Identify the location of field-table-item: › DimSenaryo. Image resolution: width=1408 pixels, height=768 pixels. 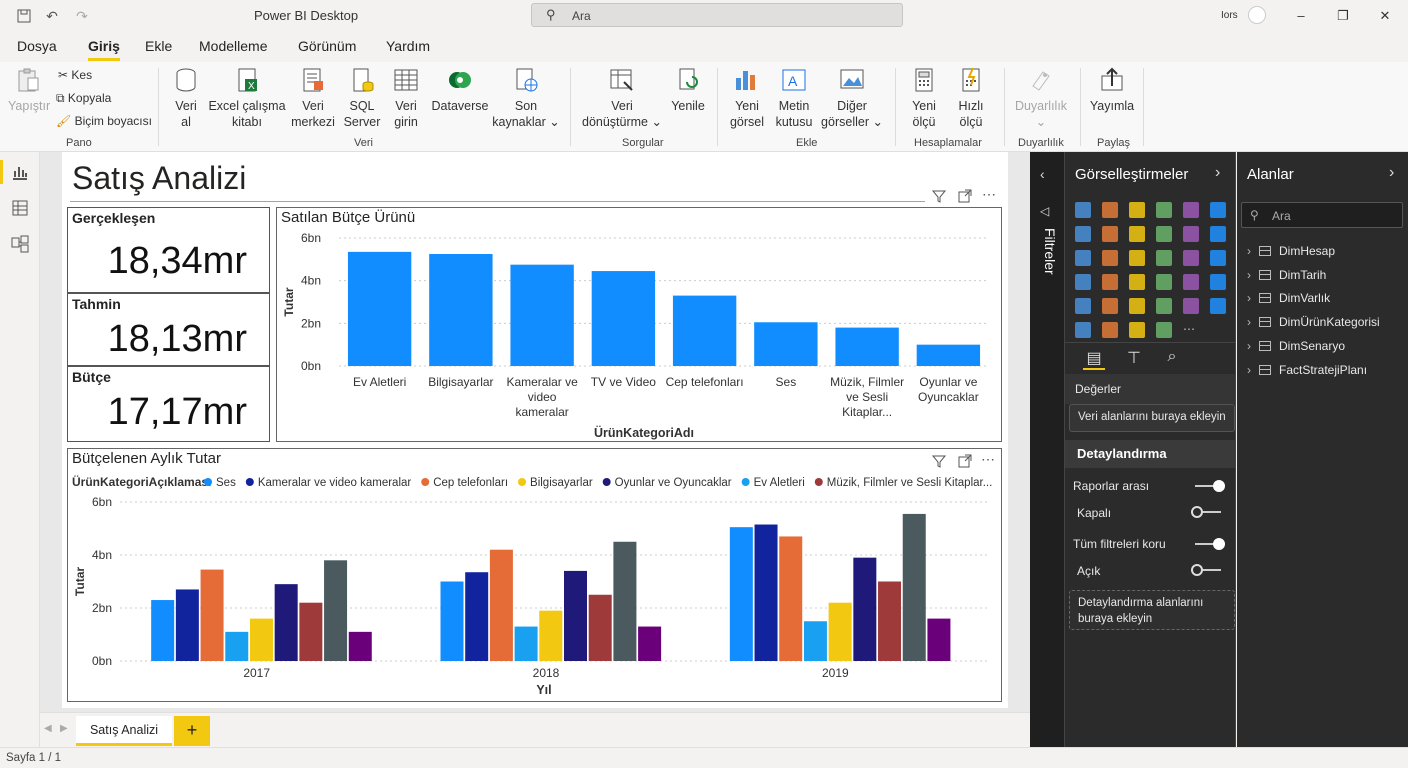
(1296, 346).